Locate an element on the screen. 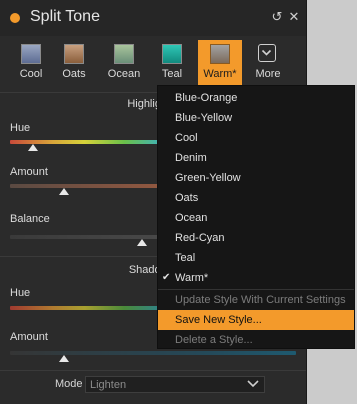  menu-item-blue-orange: Blue-Orange is located at coordinates (256, 98).